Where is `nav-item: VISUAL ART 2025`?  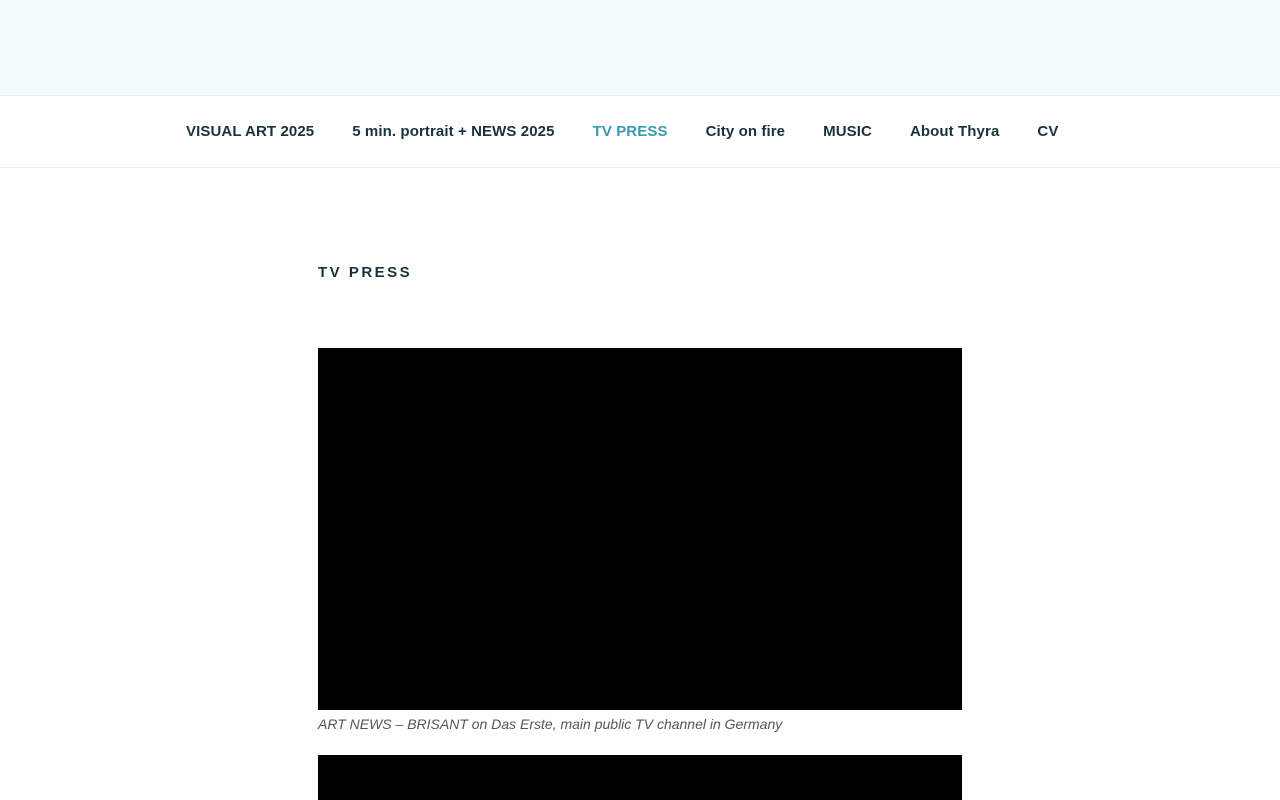 nav-item: VISUAL ART 2025 is located at coordinates (250, 131).